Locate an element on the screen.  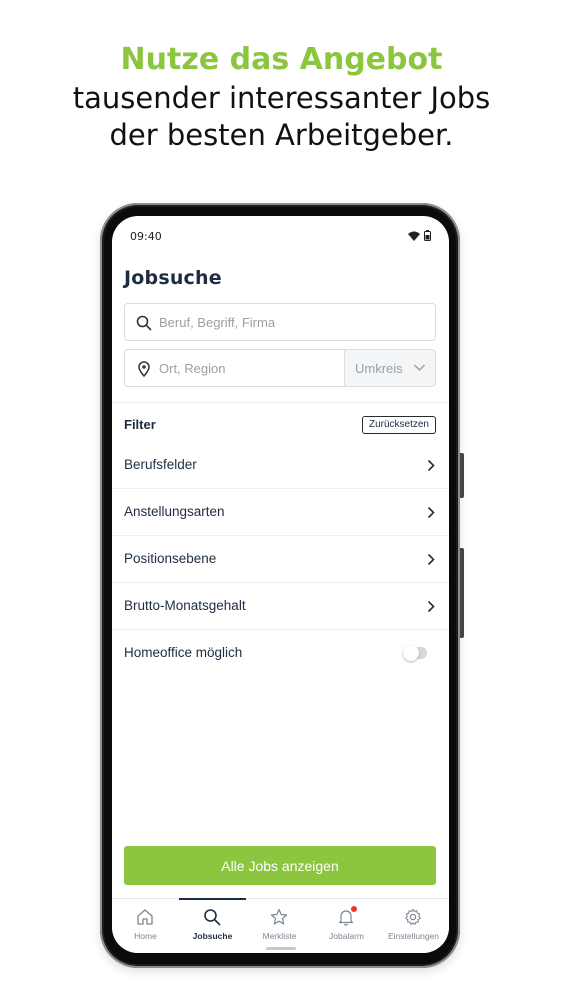
location-pin-icon is located at coordinates (144, 369).